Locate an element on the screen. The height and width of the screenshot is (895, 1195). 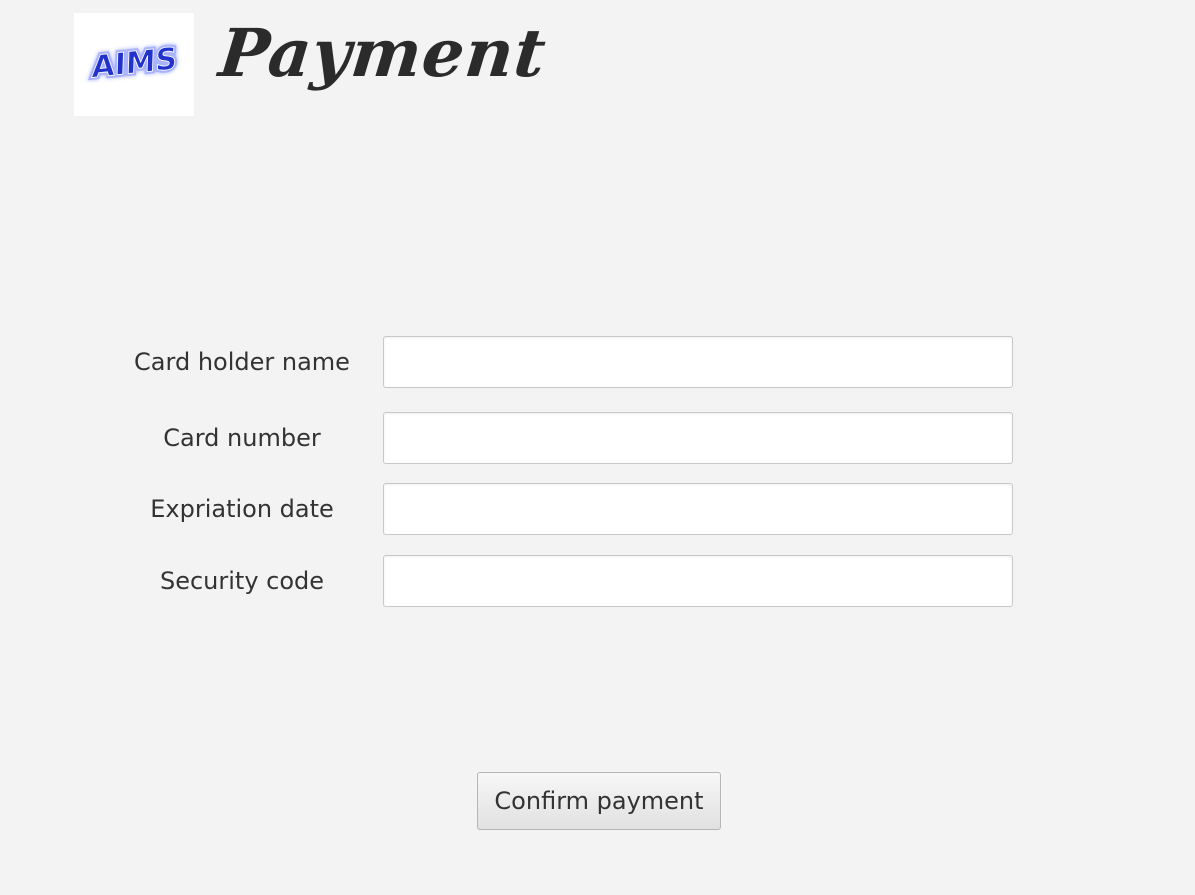
security-code-label: Security code is located at coordinates (242, 581).